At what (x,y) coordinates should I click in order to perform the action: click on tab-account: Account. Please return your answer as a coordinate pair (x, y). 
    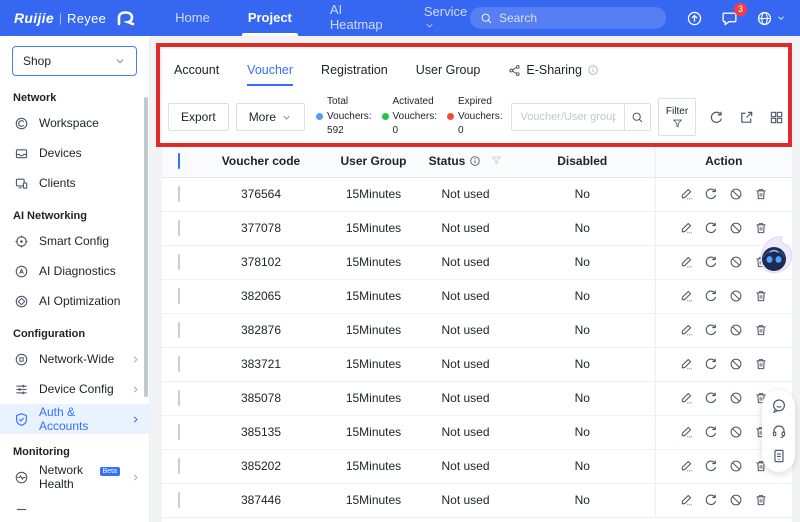
    Looking at the image, I should click on (196, 74).